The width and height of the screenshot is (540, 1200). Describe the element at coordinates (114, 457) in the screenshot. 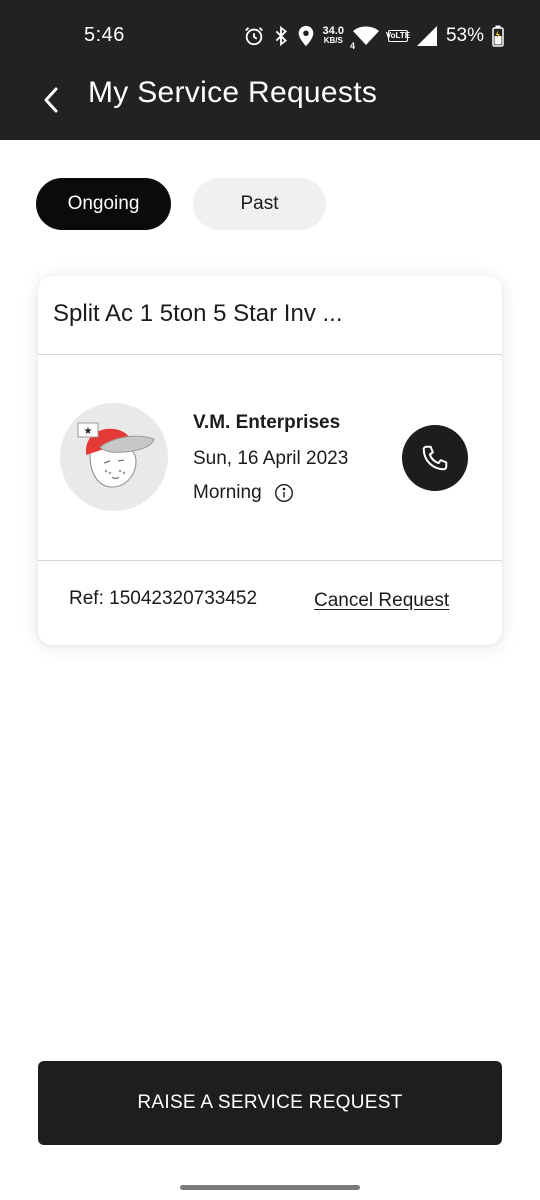

I see `technician-avatar: ★` at that location.